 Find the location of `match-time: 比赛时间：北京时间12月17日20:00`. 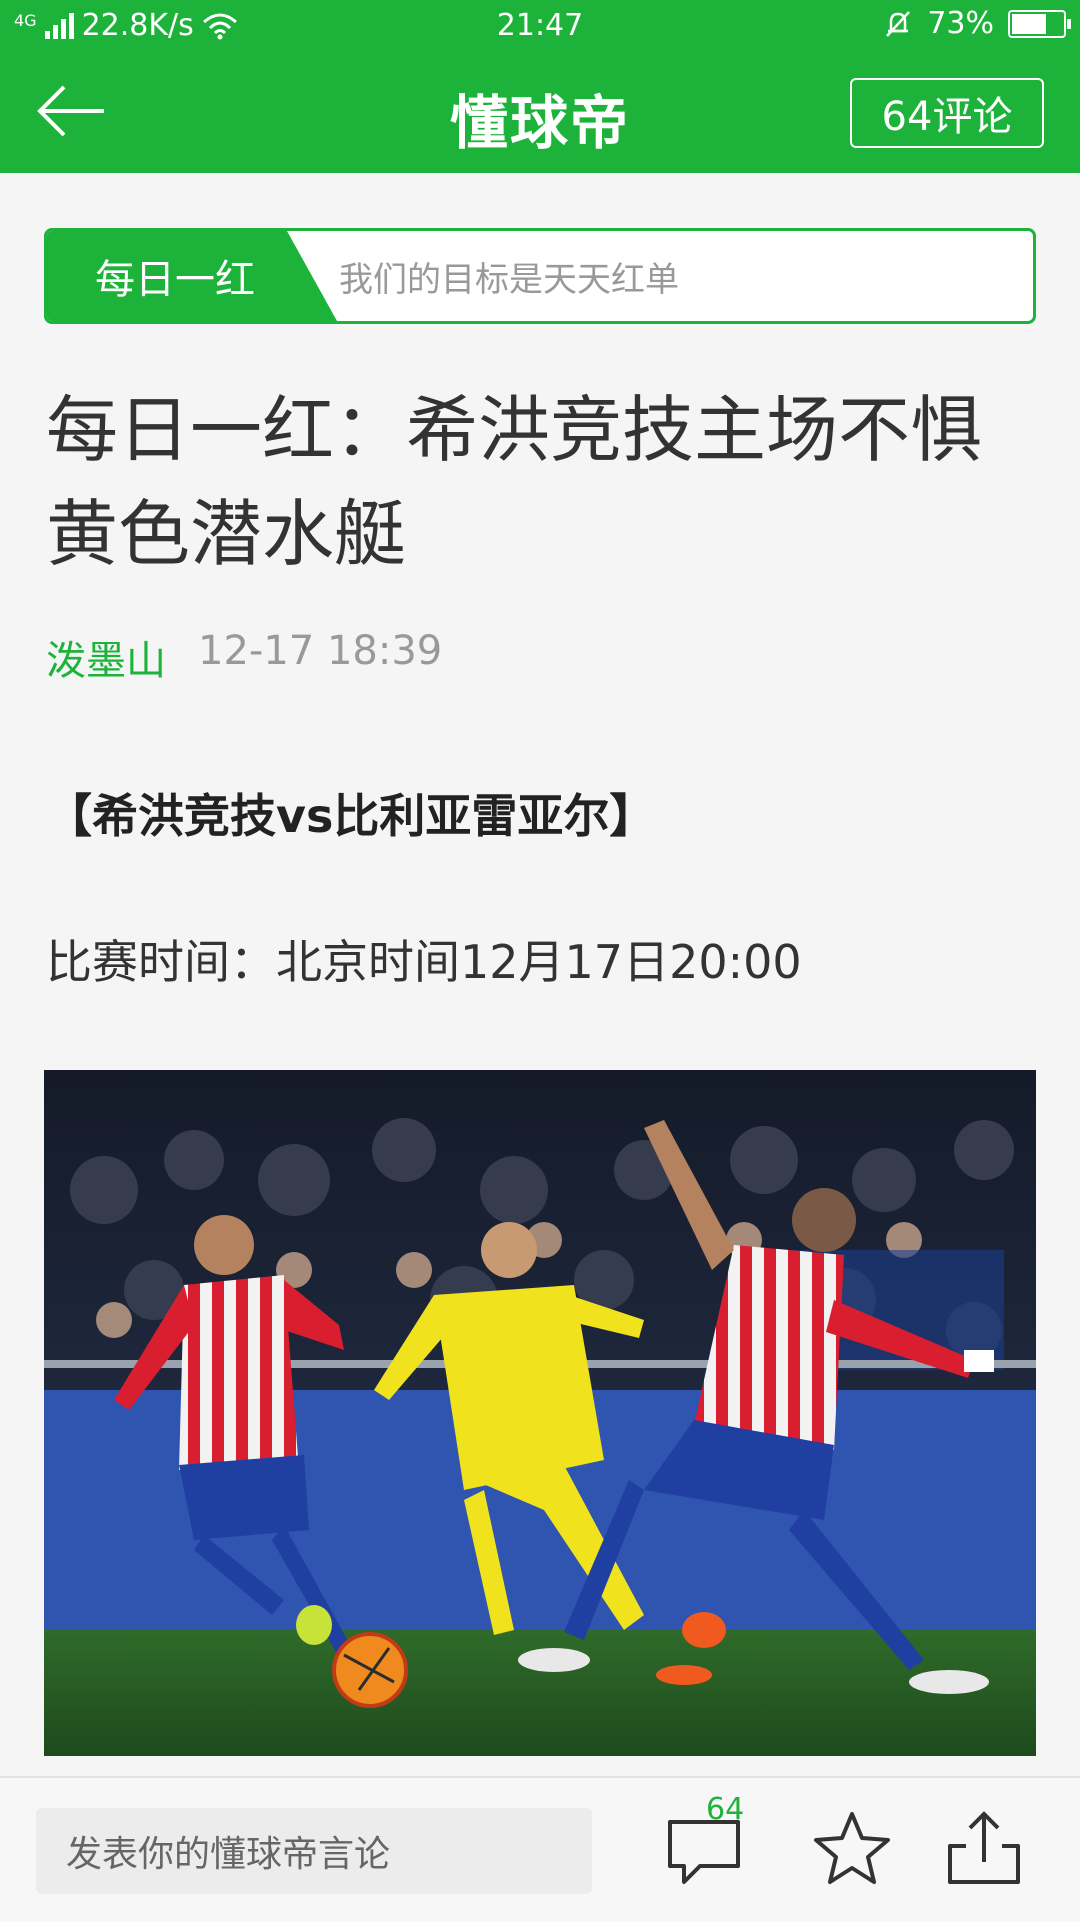

match-time: 比赛时间：北京时间12月17日20:00 is located at coordinates (424, 962).